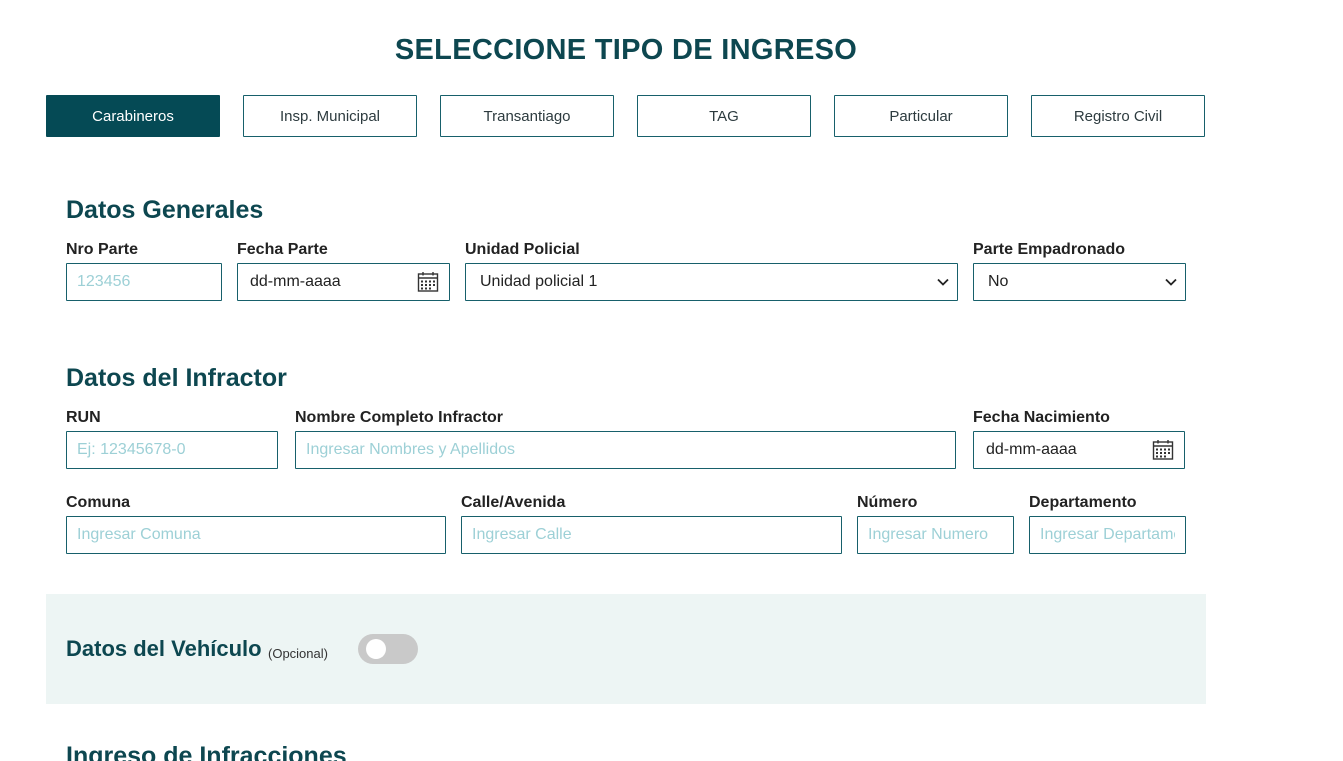  Describe the element at coordinates (164, 648) in the screenshot. I see `section-title-datos-vehiculo: Datos del Vehículo` at that location.